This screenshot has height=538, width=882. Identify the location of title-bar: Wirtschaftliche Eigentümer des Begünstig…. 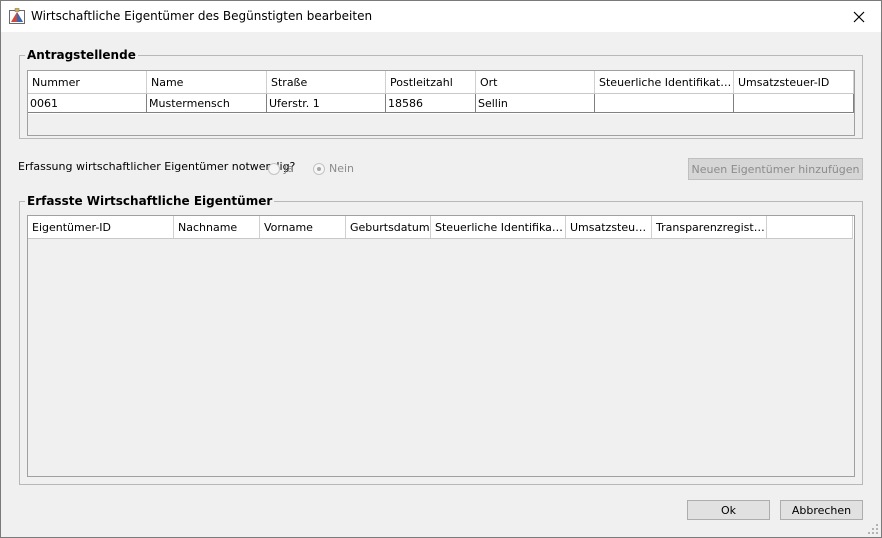
(441, 16).